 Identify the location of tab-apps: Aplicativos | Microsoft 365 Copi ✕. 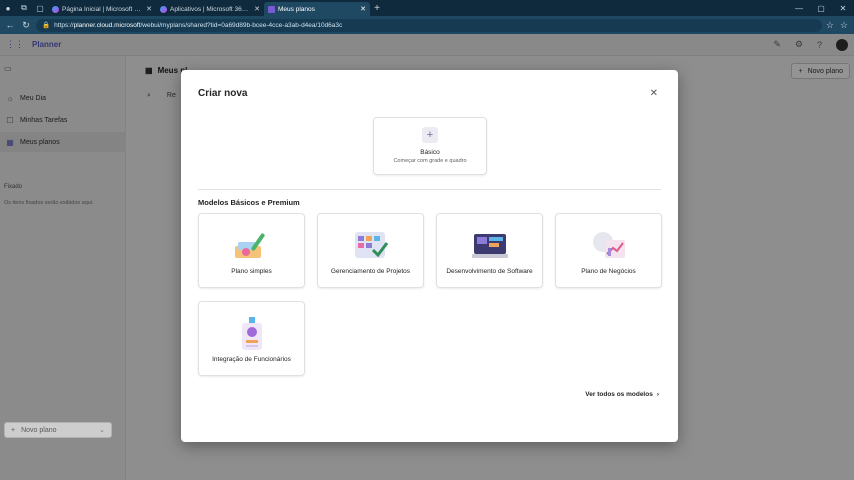
(210, 9).